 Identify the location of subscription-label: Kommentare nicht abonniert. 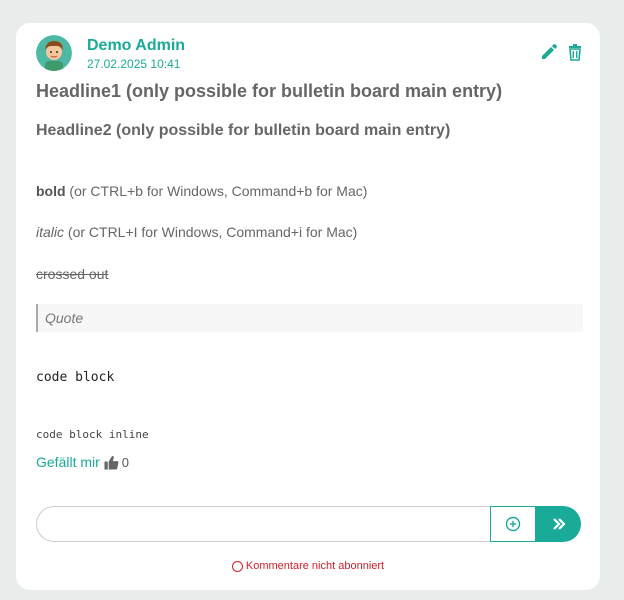
(315, 566).